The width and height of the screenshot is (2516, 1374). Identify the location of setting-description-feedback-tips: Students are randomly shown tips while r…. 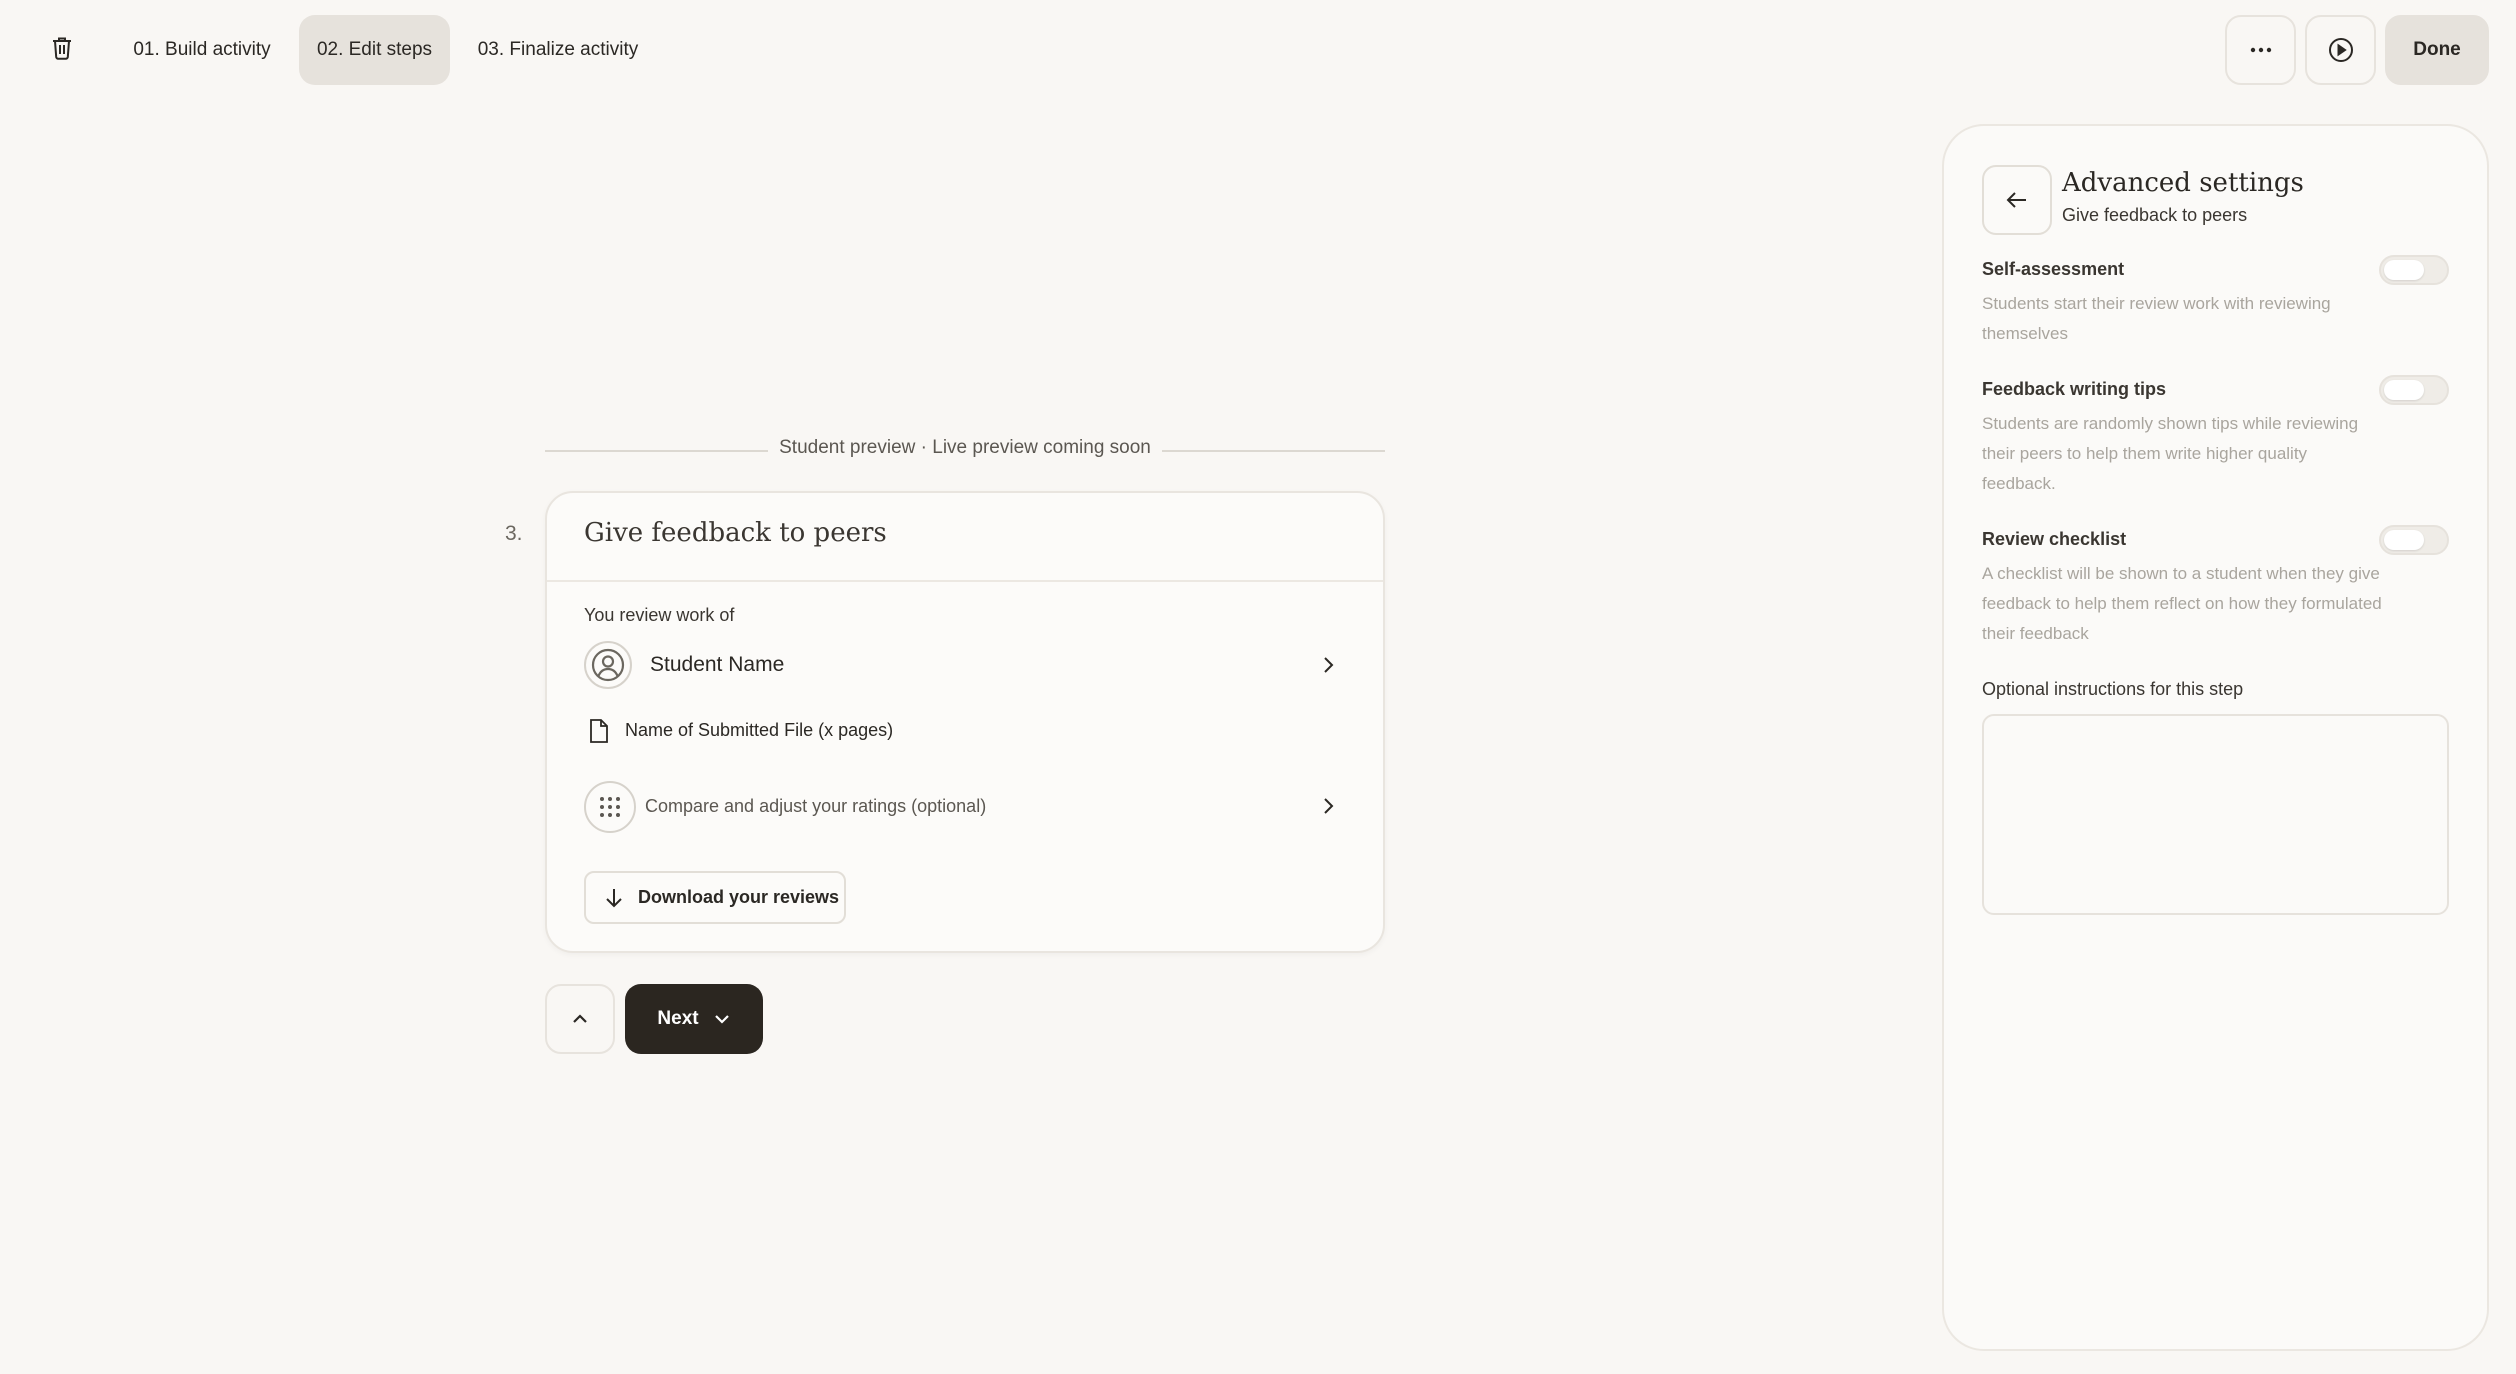
(2170, 453).